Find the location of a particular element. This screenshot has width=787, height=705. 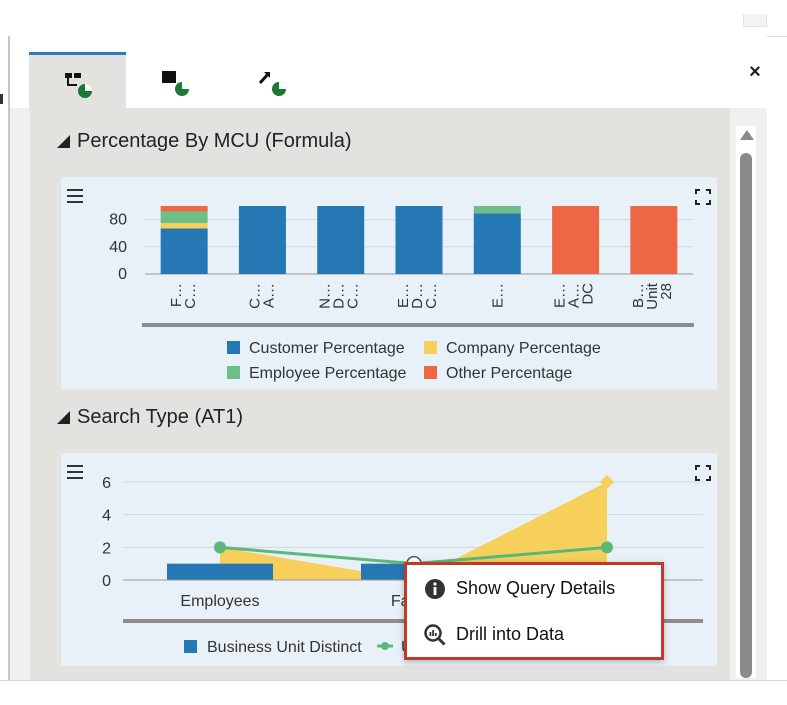

tab-card-chart is located at coordinates (174, 80).